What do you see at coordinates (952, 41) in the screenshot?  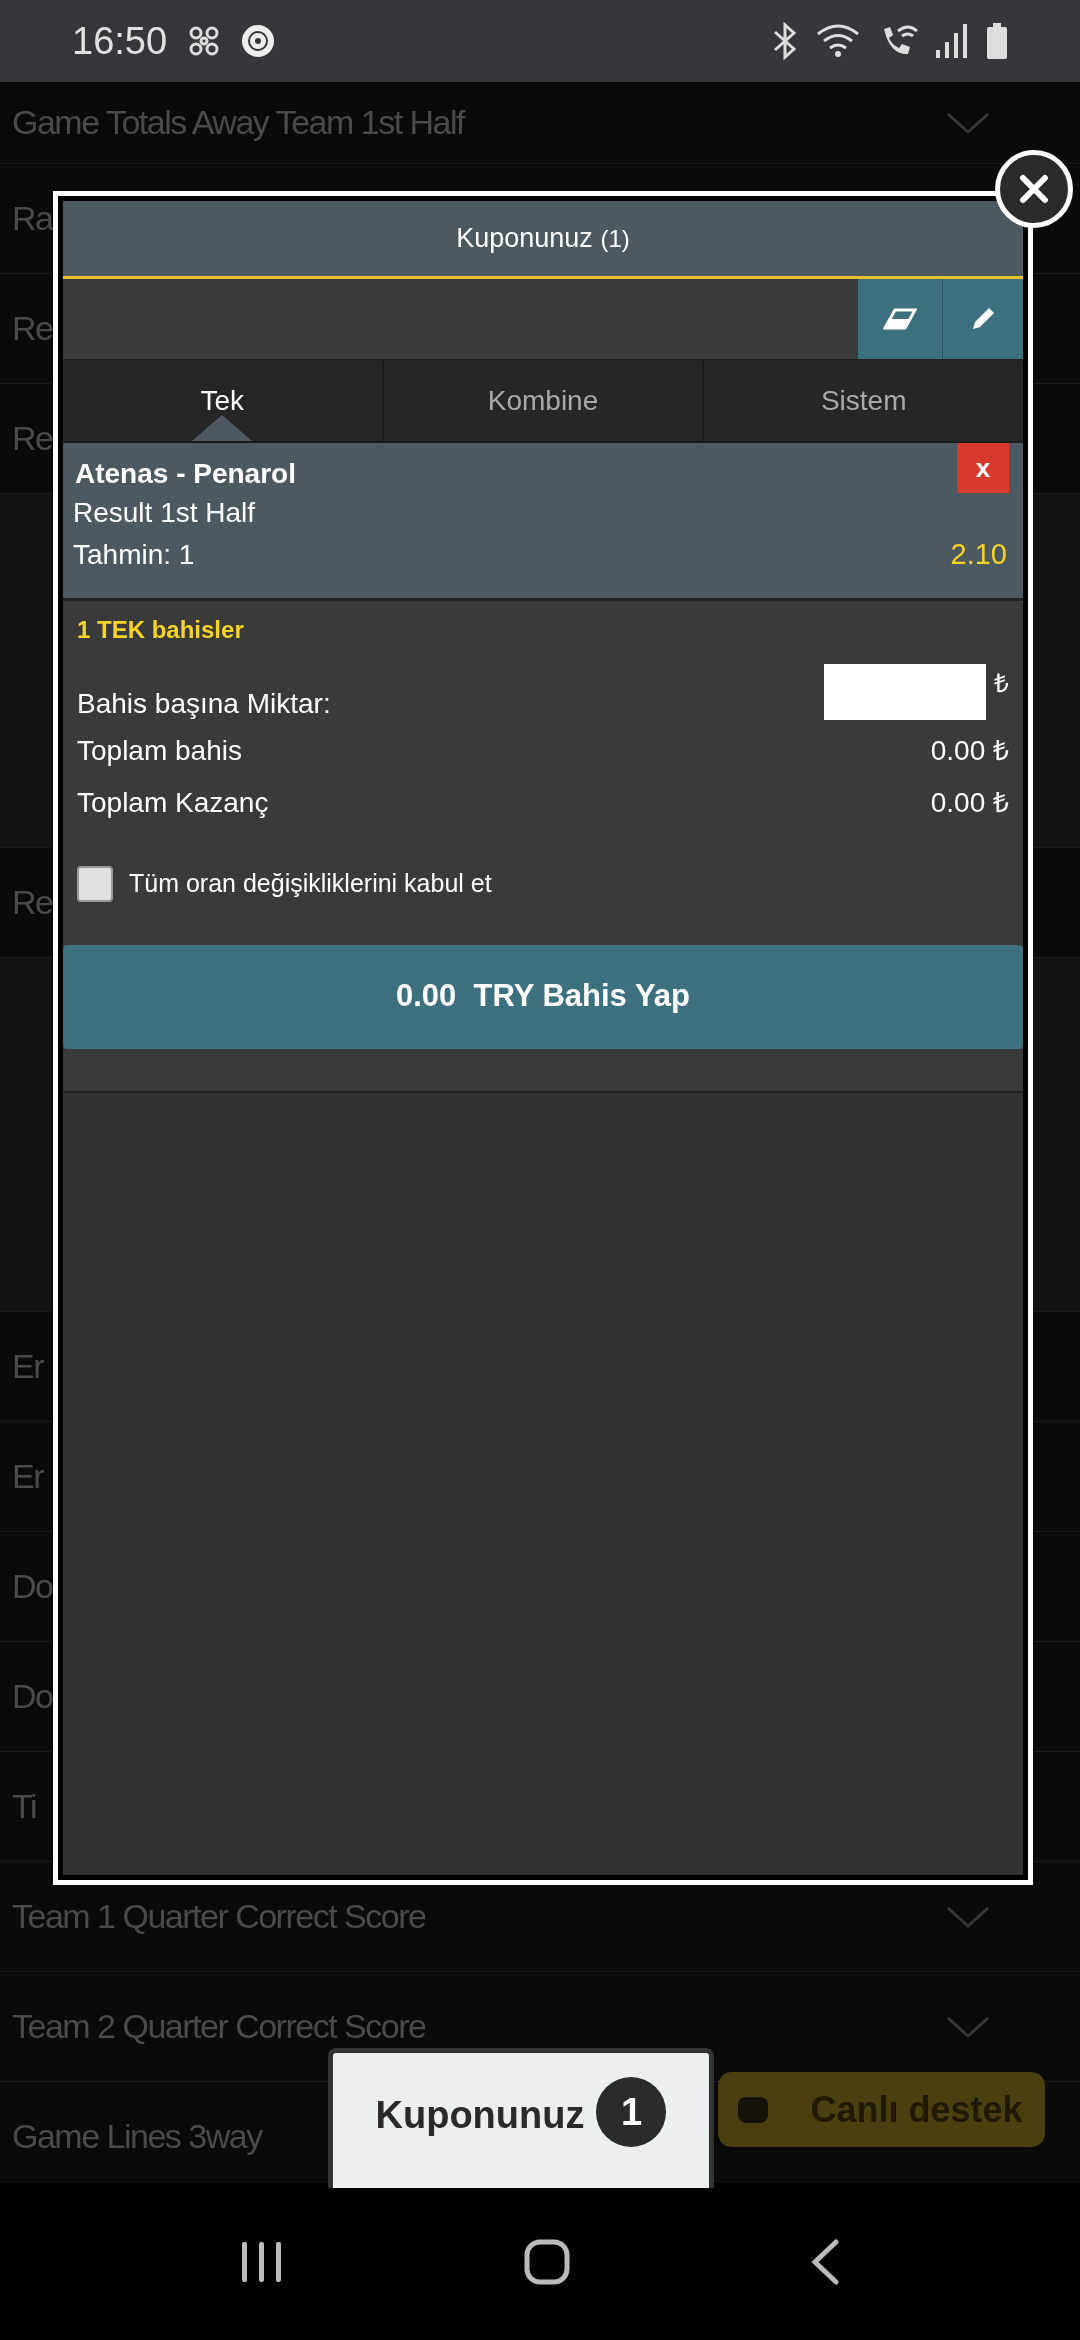 I see `signal-icon` at bounding box center [952, 41].